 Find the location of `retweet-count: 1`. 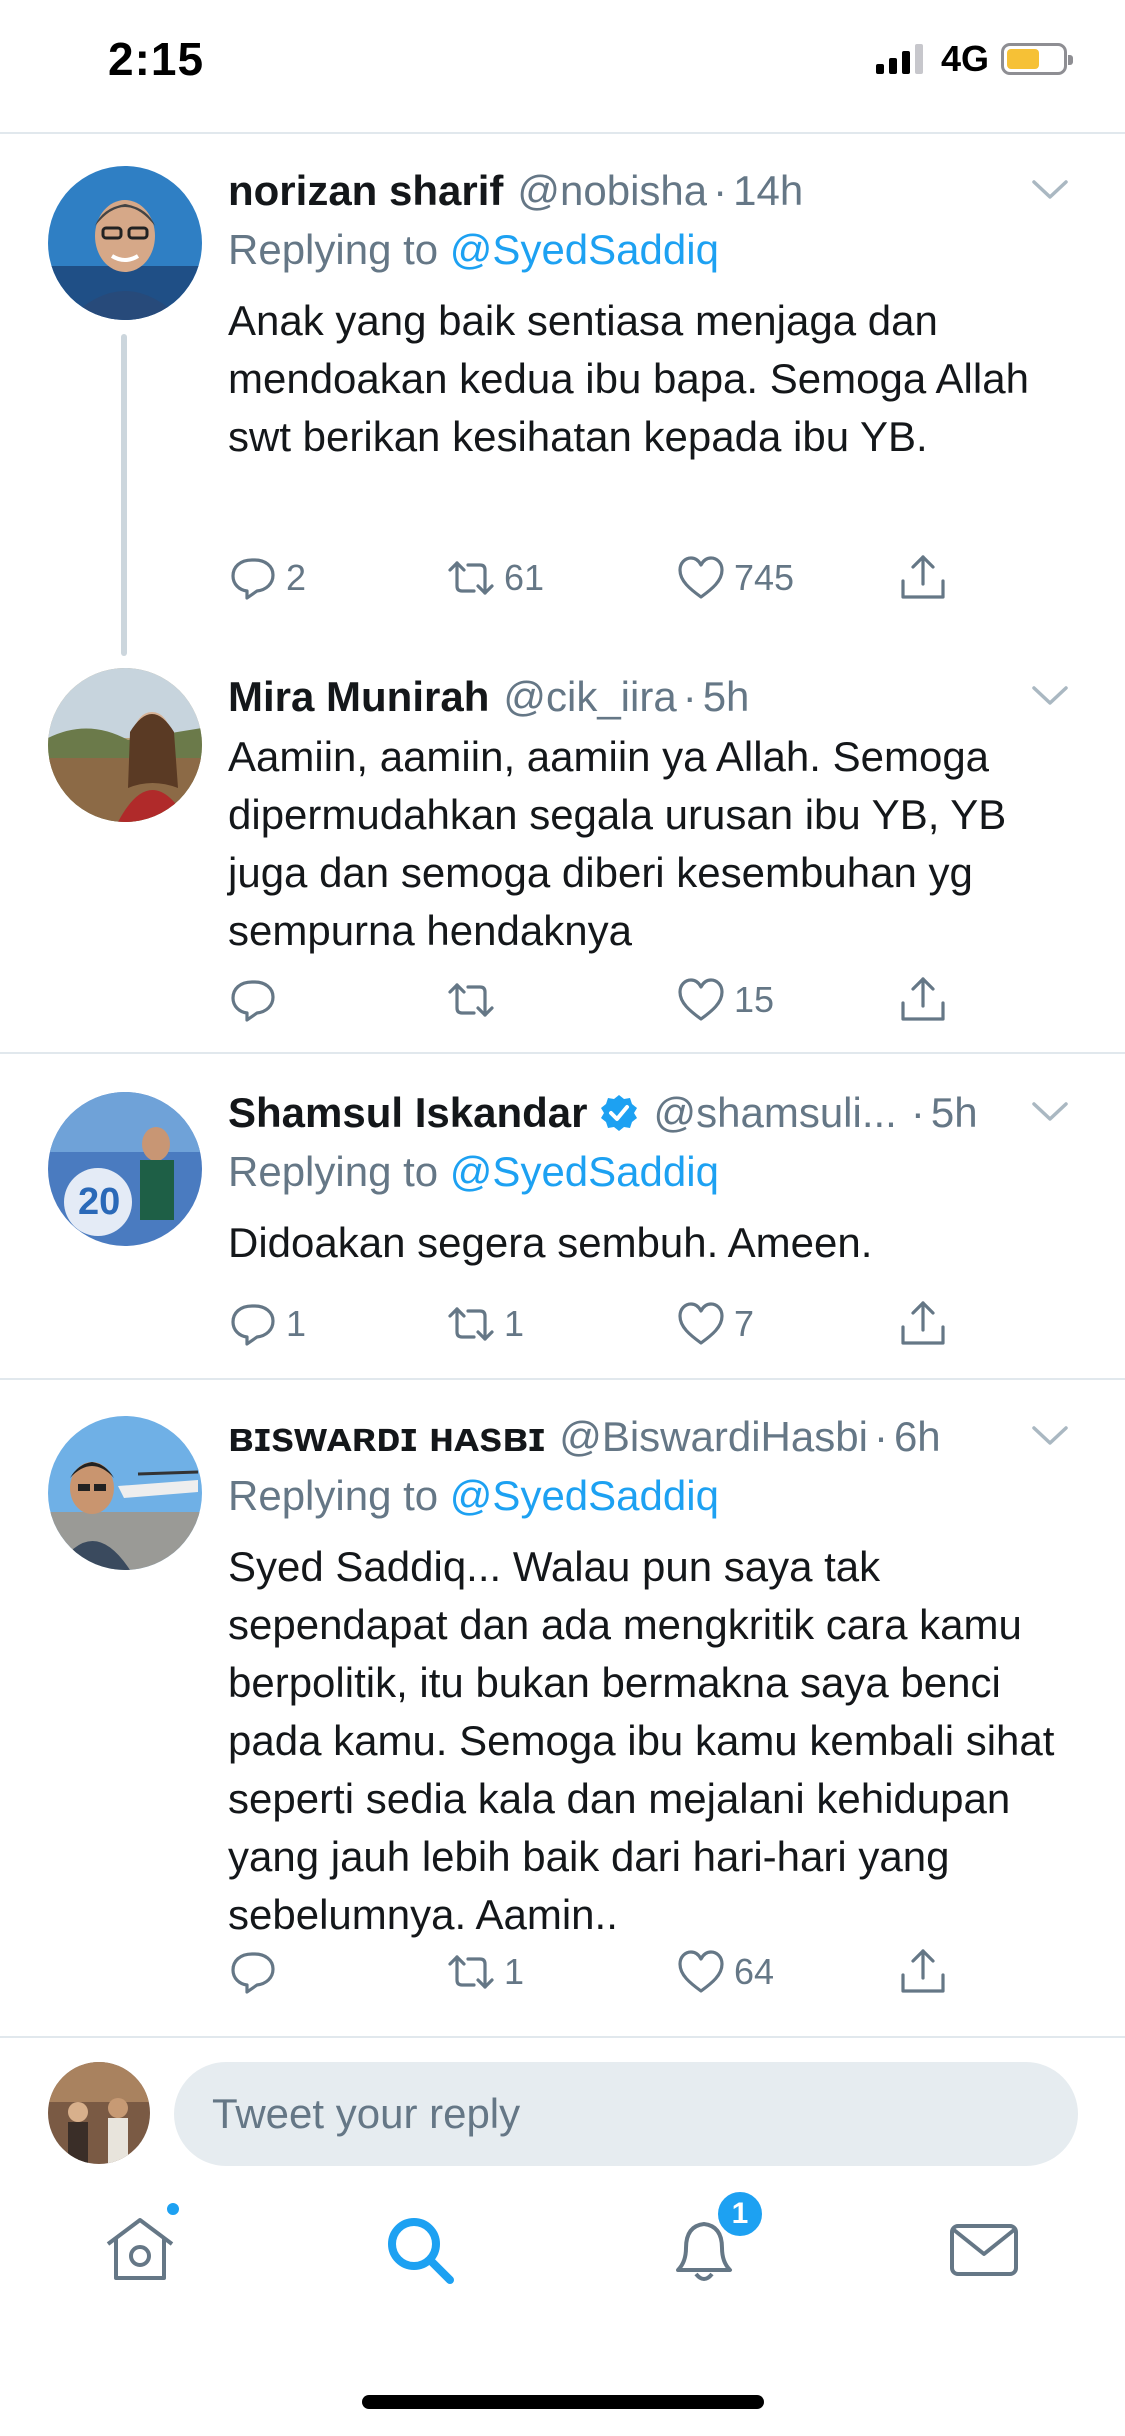

retweet-count: 1 is located at coordinates (514, 1323).